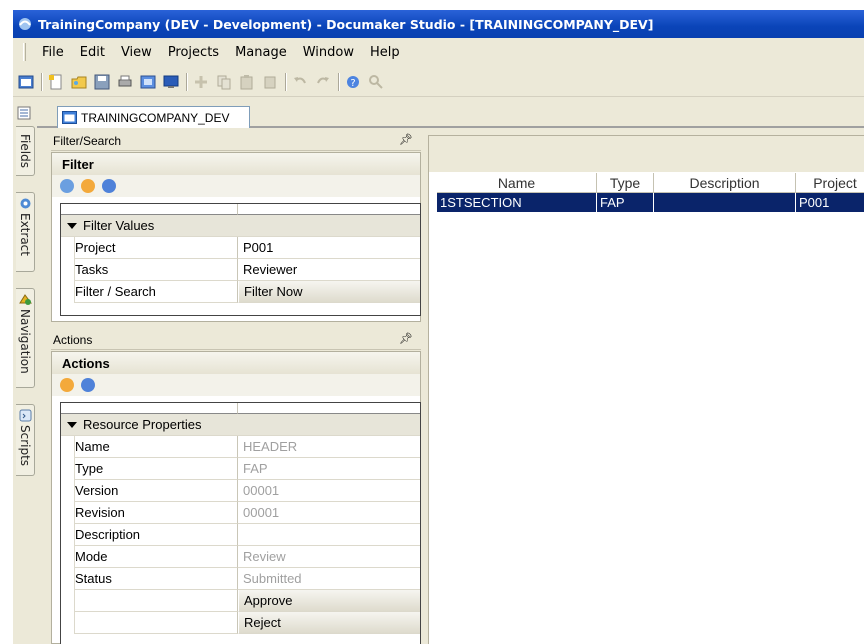 The height and width of the screenshot is (644, 864). Describe the element at coordinates (73, 339) in the screenshot. I see `panel-title: Actions` at that location.